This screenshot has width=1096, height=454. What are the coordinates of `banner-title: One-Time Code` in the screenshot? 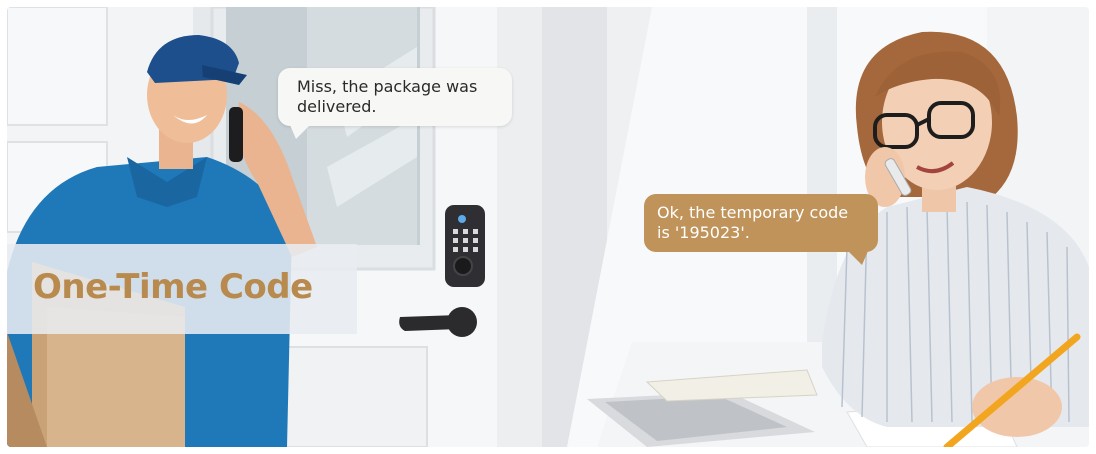 It's located at (173, 287).